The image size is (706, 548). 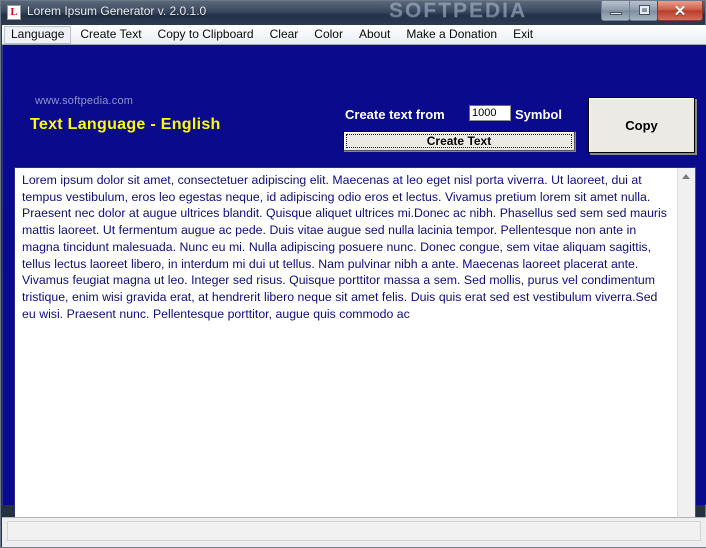 I want to click on menu-item-about: About, so click(x=374, y=35).